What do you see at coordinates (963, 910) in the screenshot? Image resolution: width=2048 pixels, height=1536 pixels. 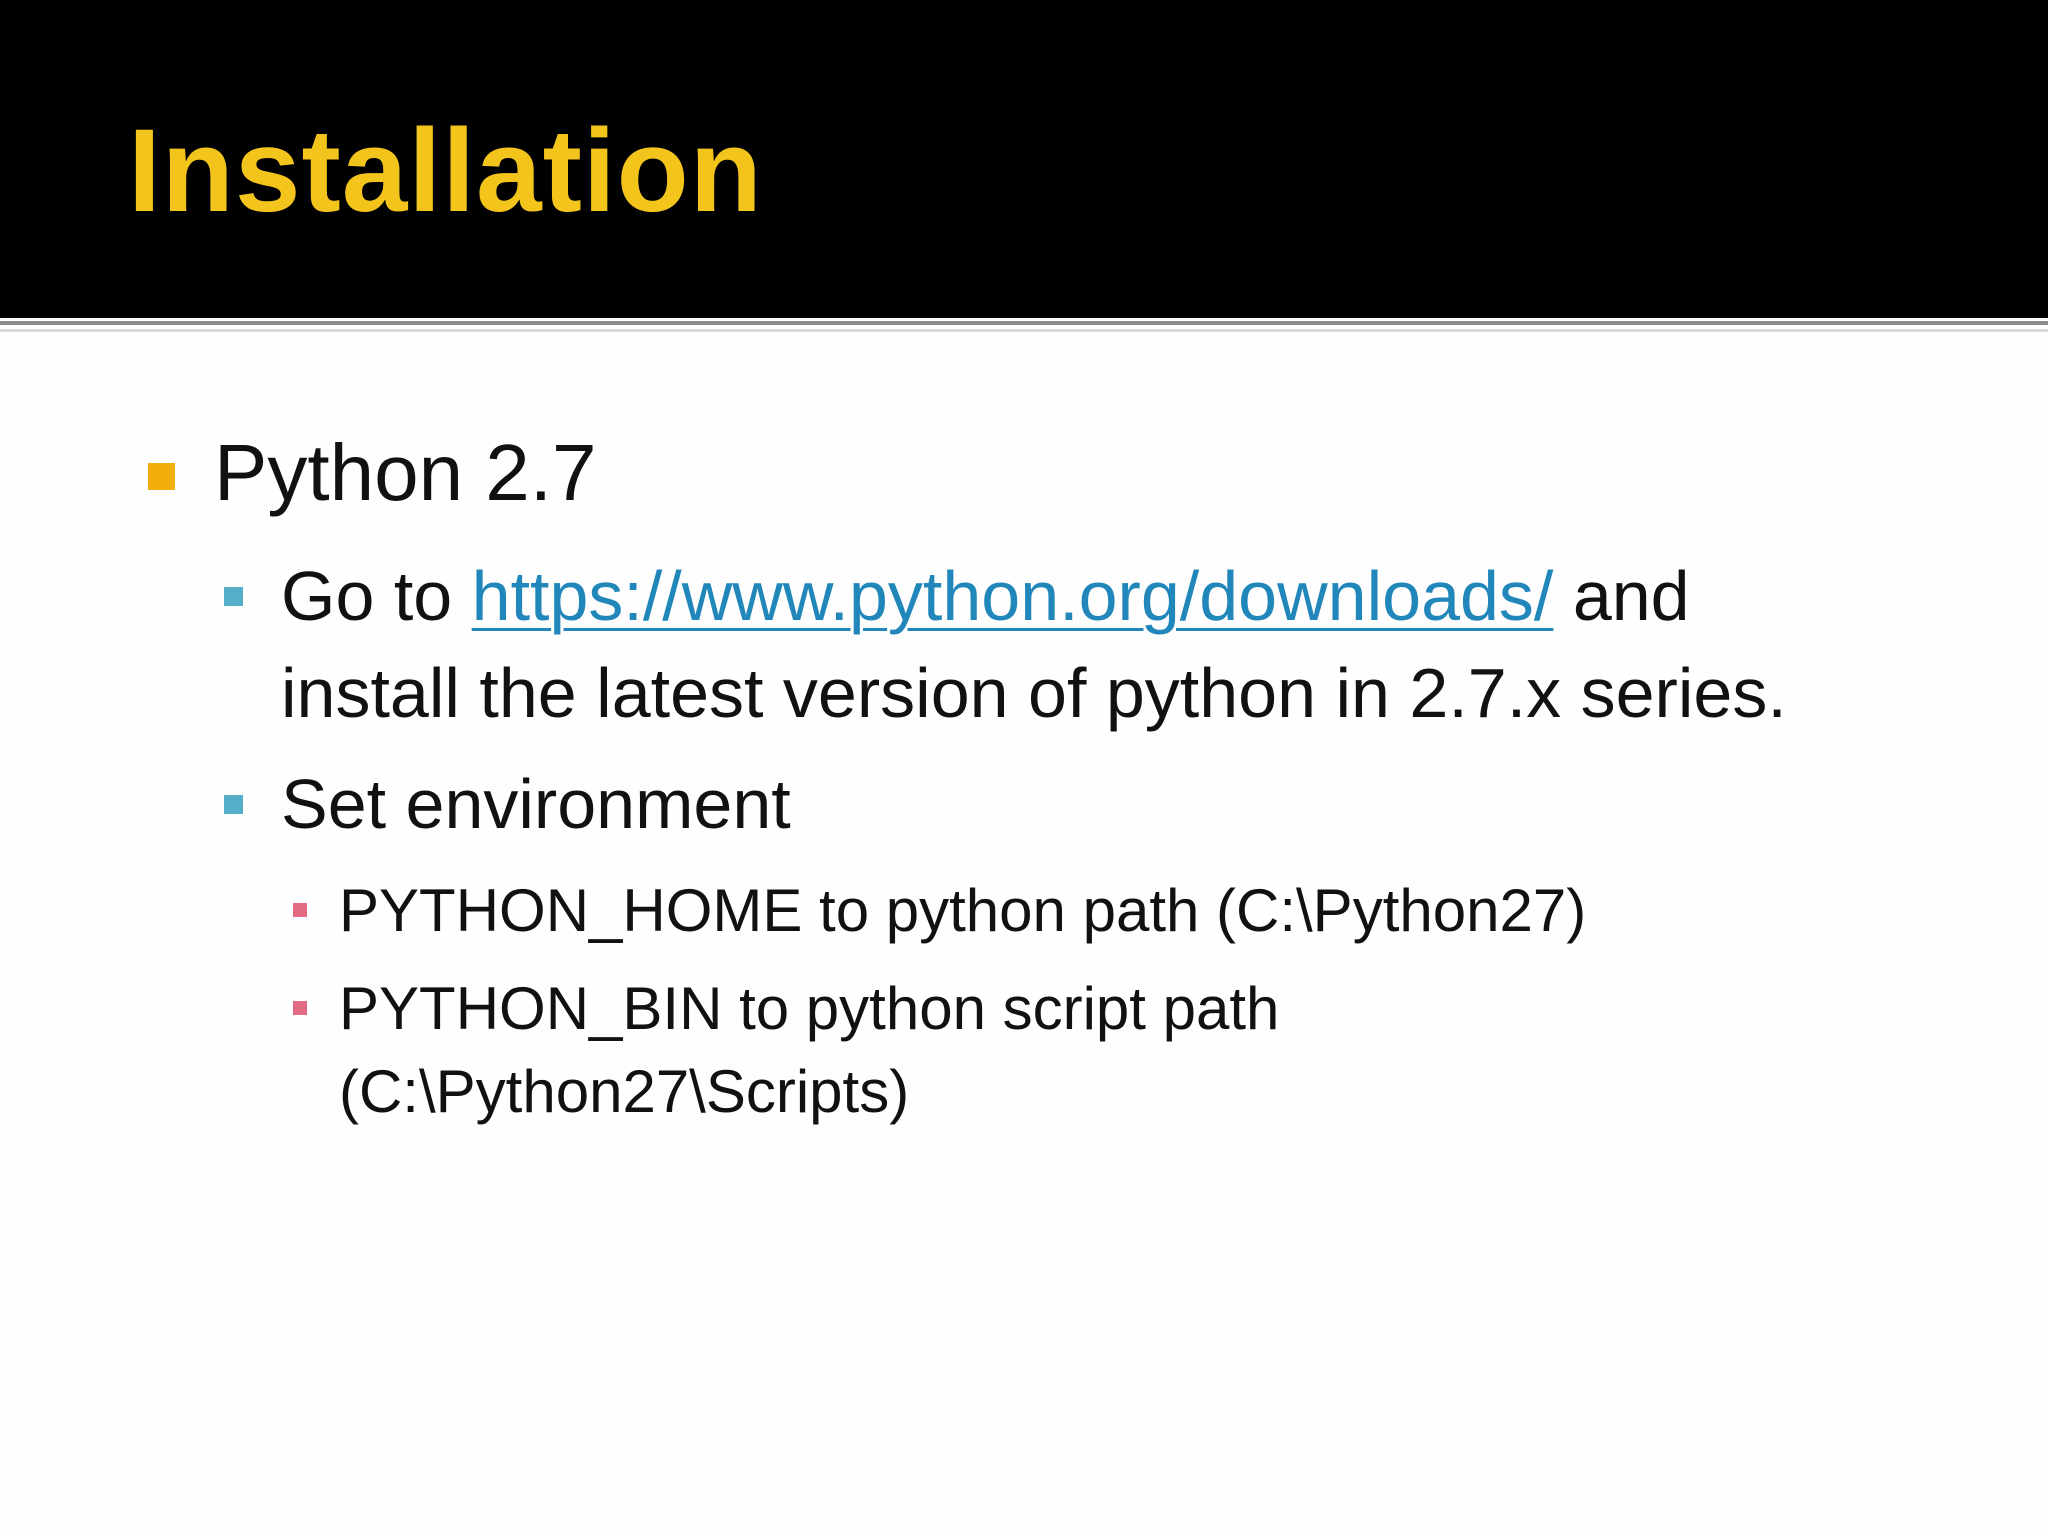 I see `bullet-python-home: PYTHON_HOME to python path (C:\Python27)` at bounding box center [963, 910].